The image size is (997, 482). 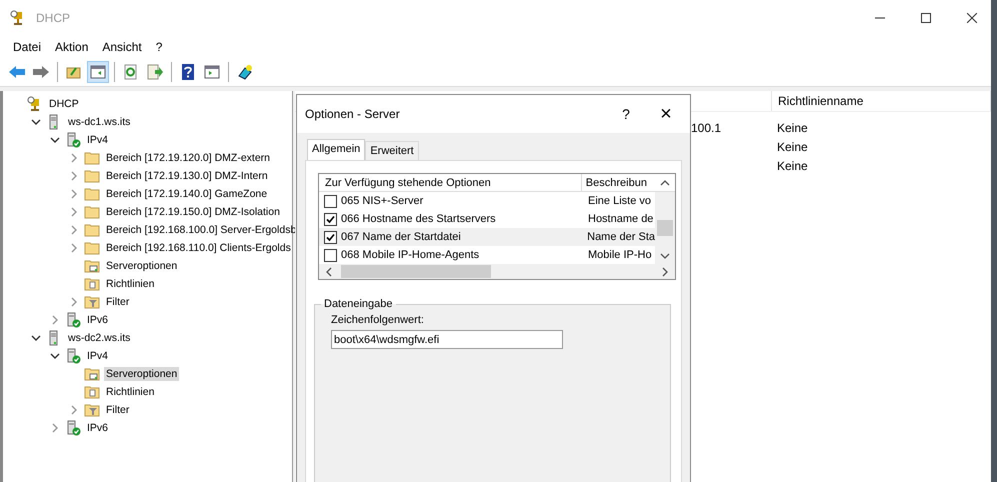 What do you see at coordinates (198, 248) in the screenshot?
I see `tree-item: Bereich [192.168.110.0] Clients-Ergolds` at bounding box center [198, 248].